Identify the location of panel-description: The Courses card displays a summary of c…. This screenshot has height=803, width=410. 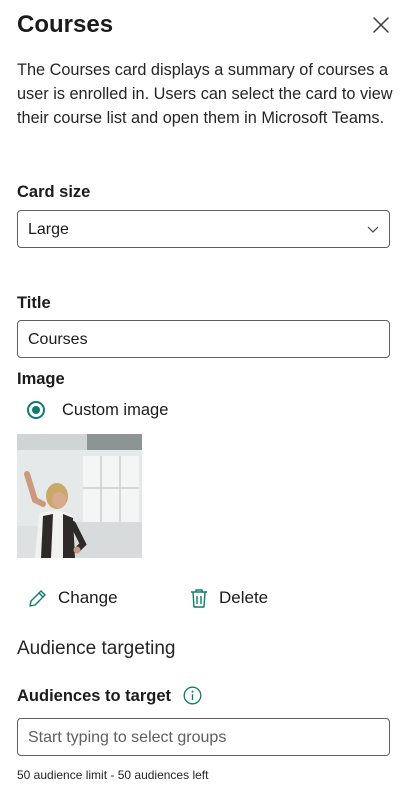
(205, 94).